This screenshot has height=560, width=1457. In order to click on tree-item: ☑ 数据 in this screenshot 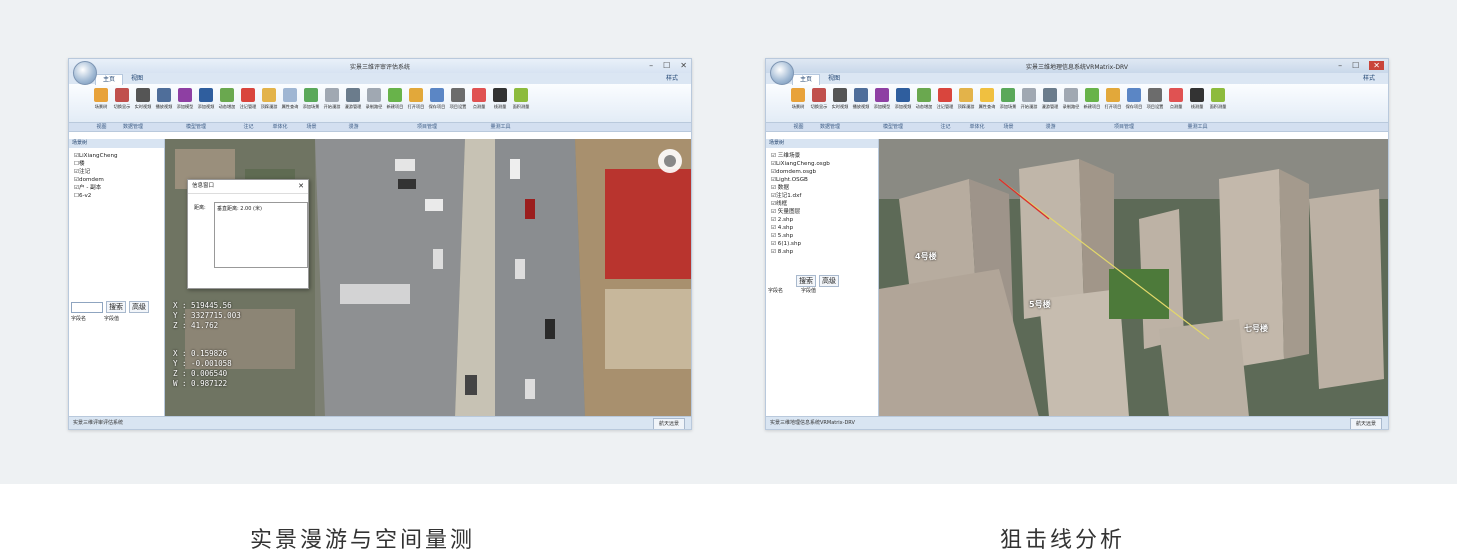, I will do `click(822, 188)`.